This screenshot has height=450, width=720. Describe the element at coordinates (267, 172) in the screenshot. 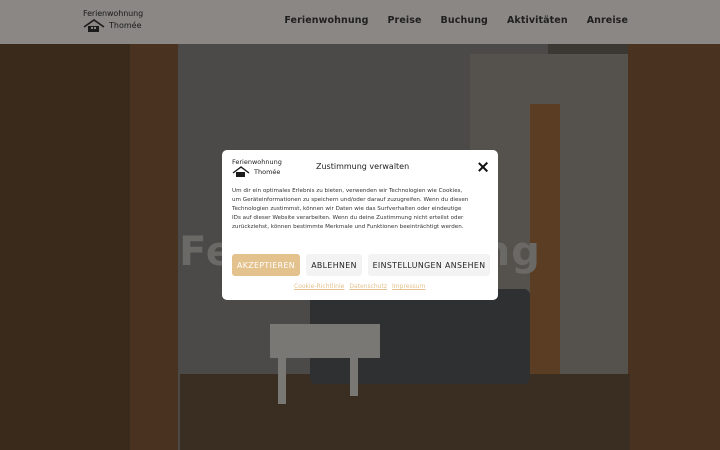

I see `consent-logo-line2: Thomée` at that location.